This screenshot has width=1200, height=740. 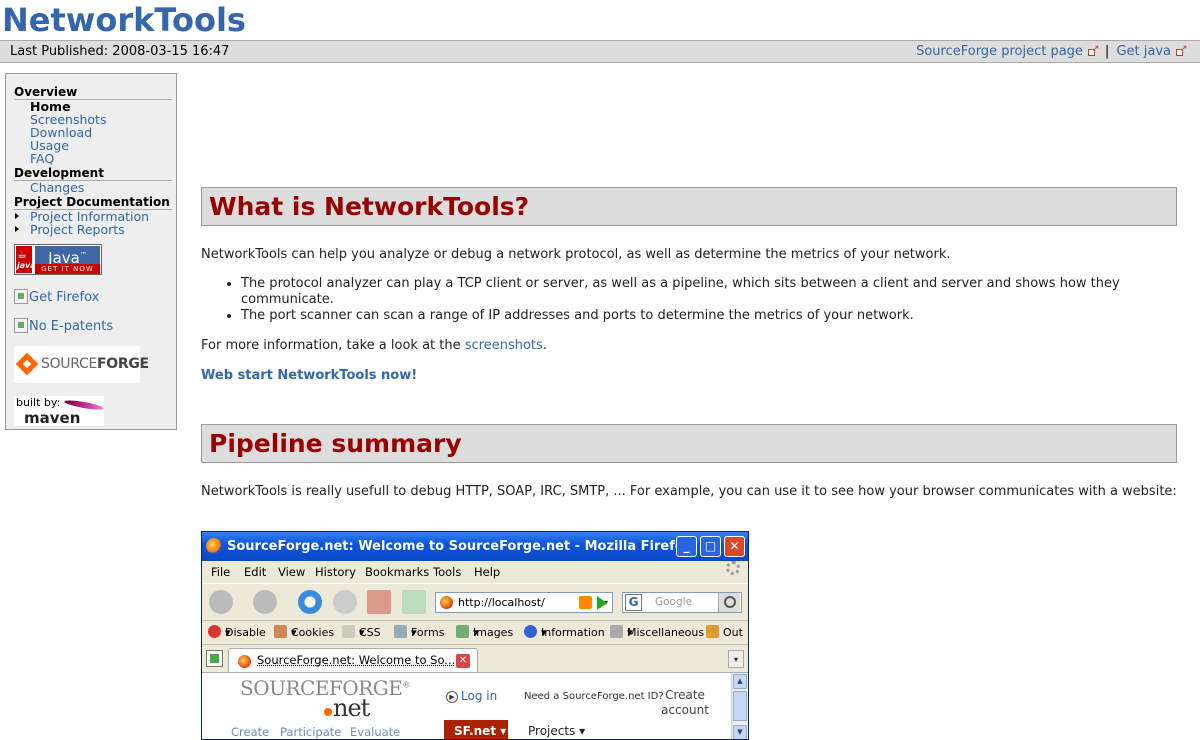 I want to click on google-icon: G, so click(x=633, y=602).